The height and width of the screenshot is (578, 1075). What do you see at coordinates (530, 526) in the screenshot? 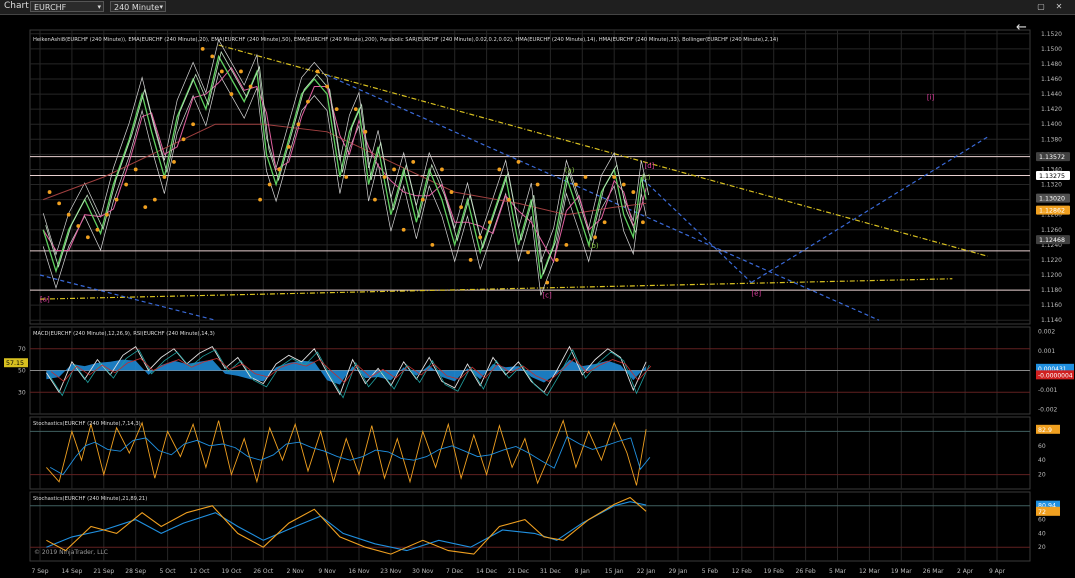
I see `chart-panel-frame` at bounding box center [530, 526].